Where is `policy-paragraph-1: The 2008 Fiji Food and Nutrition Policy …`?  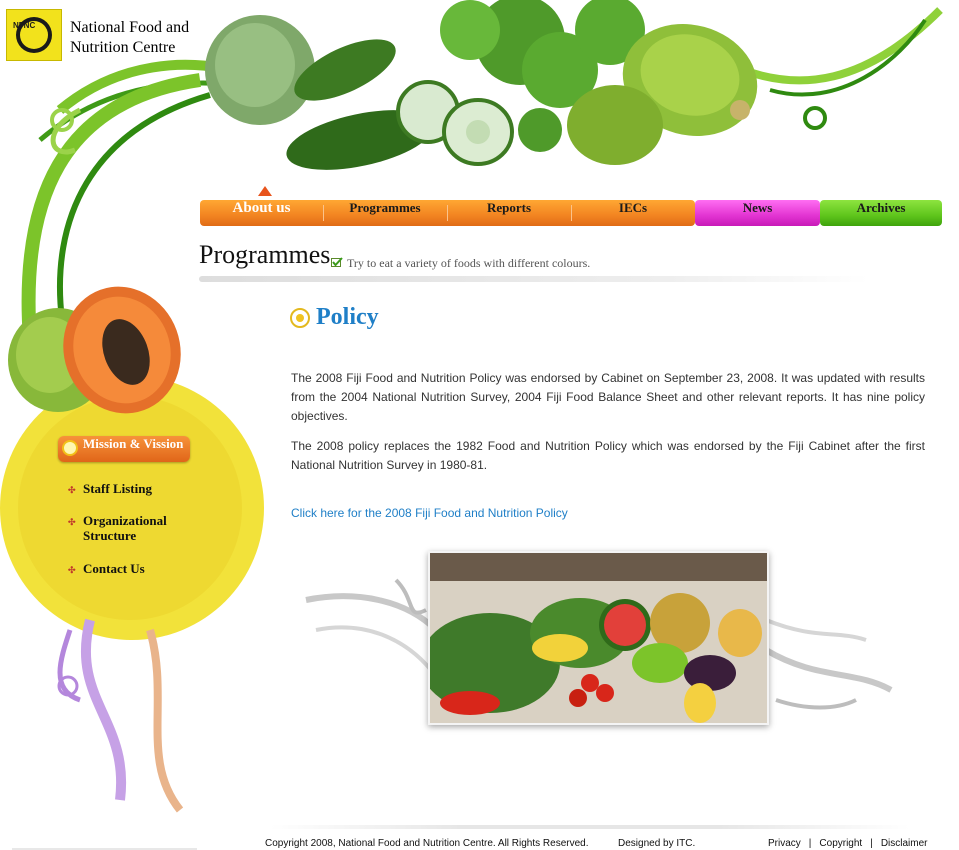
policy-paragraph-1: The 2008 Fiji Food and Nutrition Policy … is located at coordinates (608, 397).